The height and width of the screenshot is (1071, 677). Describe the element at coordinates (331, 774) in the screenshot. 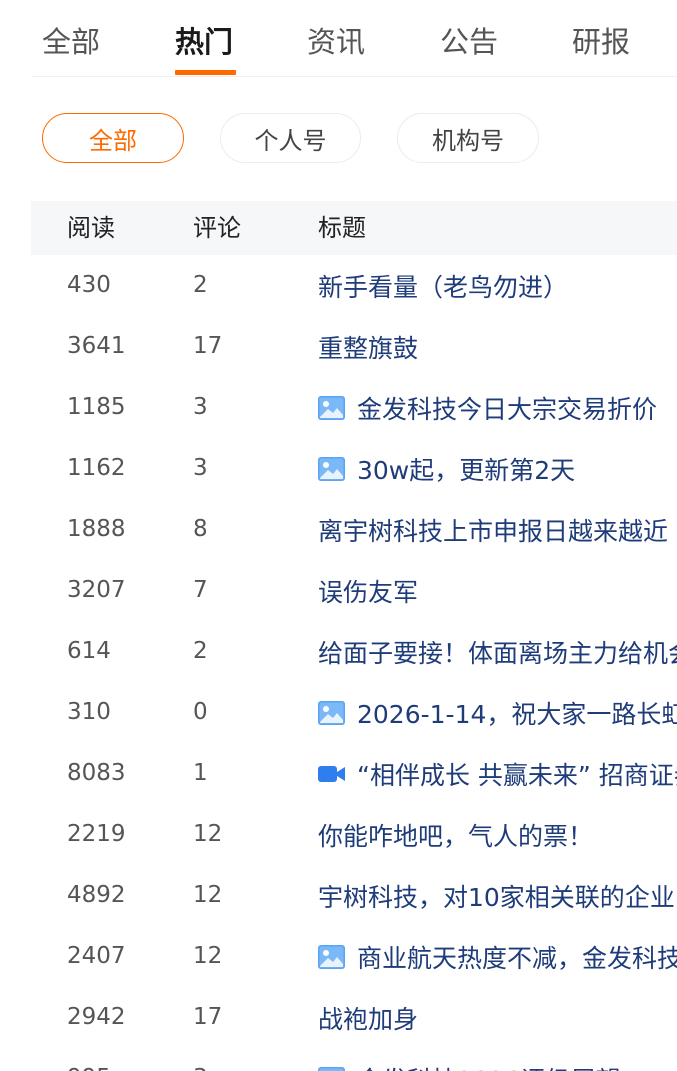

I see `video-icon` at that location.